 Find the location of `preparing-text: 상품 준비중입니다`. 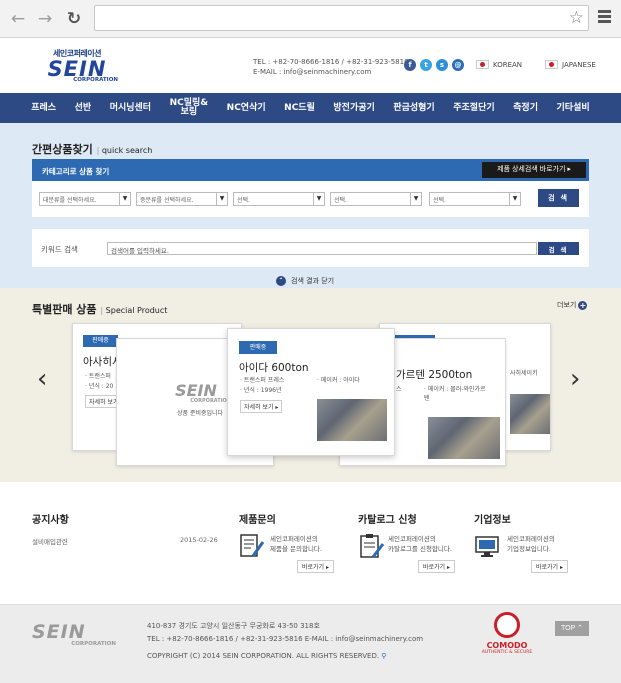

preparing-text: 상품 준비중입니다 is located at coordinates (200, 413).